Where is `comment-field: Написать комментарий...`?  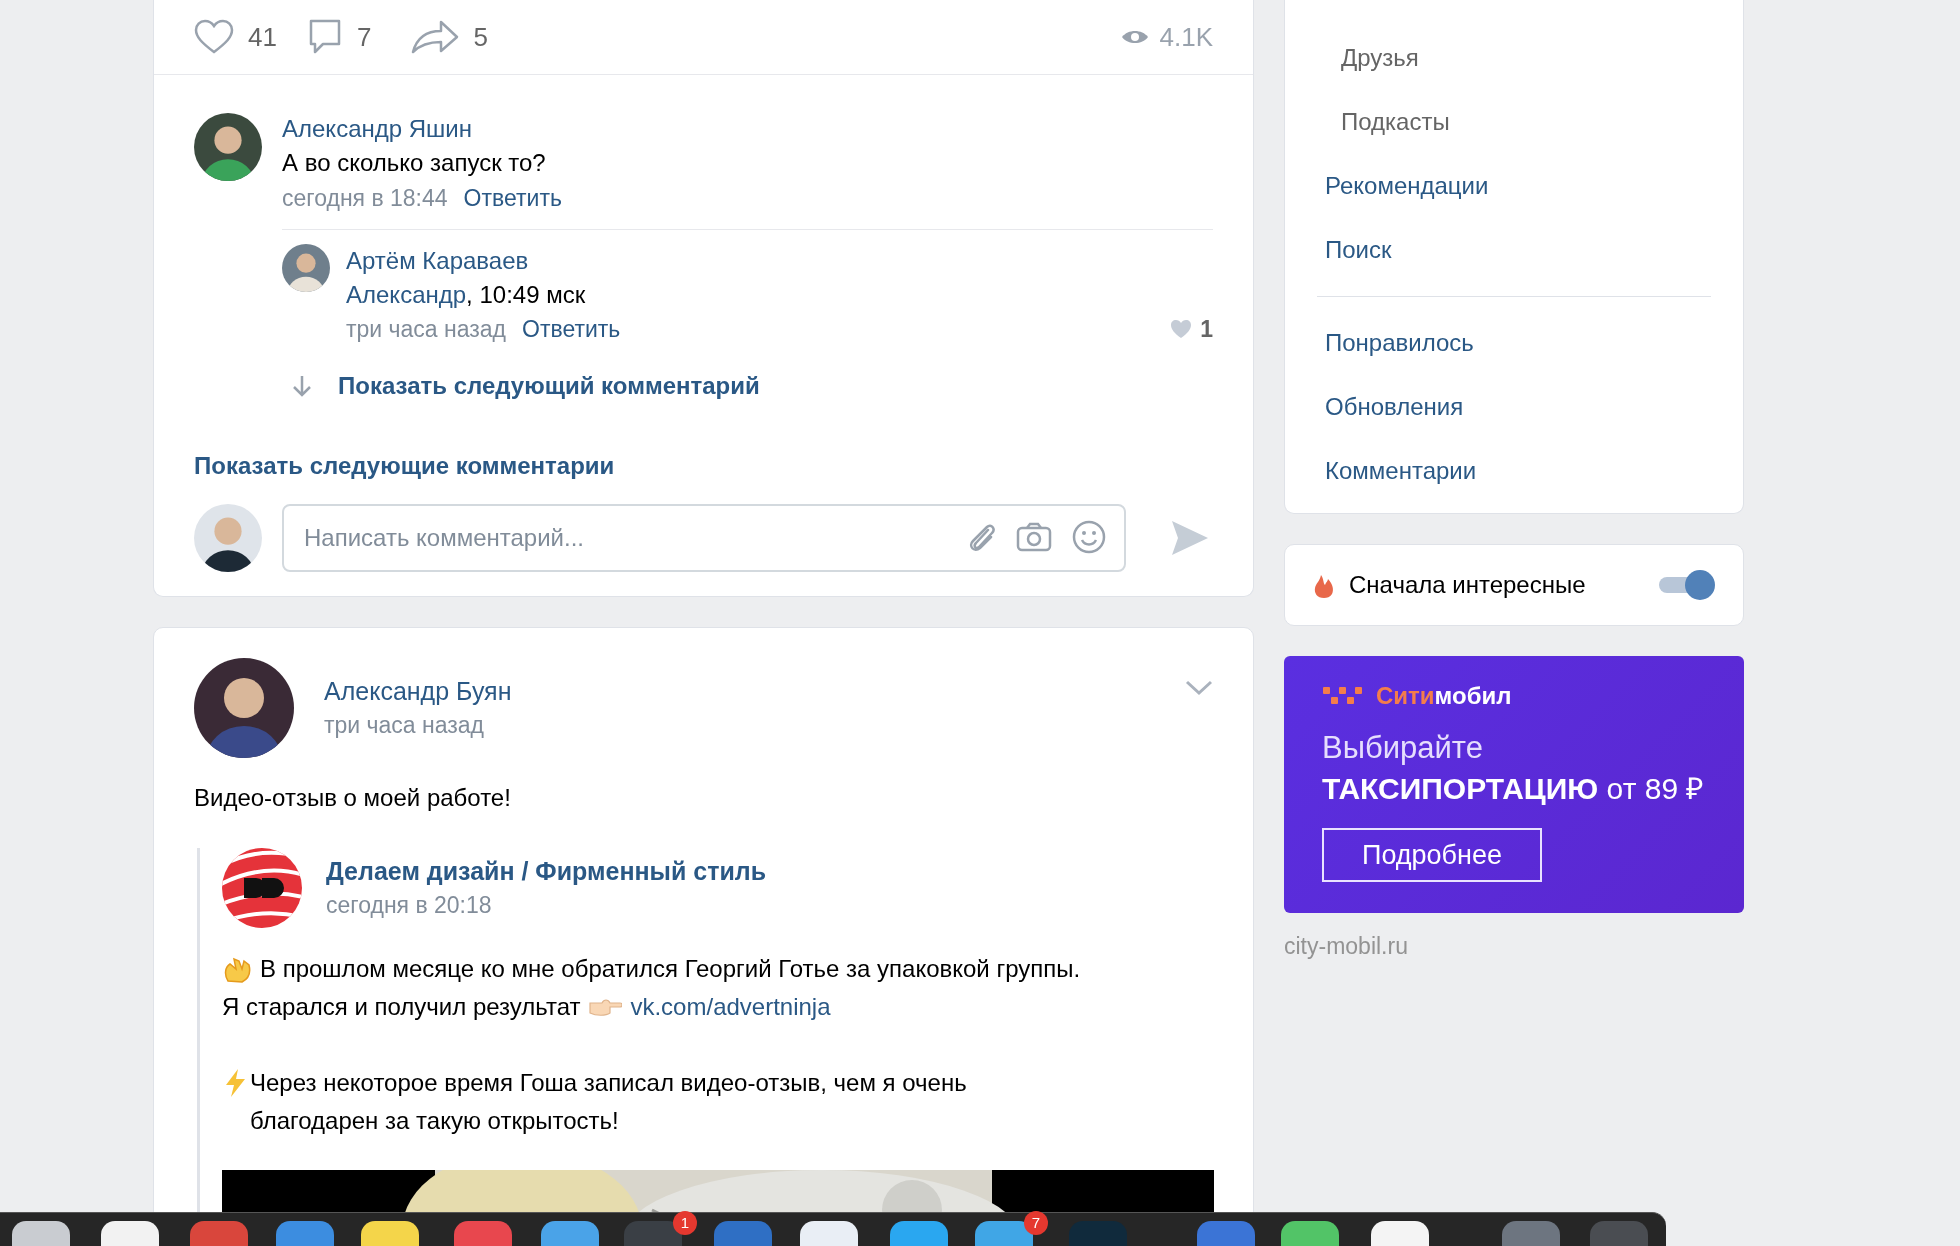 comment-field: Написать комментарий... is located at coordinates (704, 538).